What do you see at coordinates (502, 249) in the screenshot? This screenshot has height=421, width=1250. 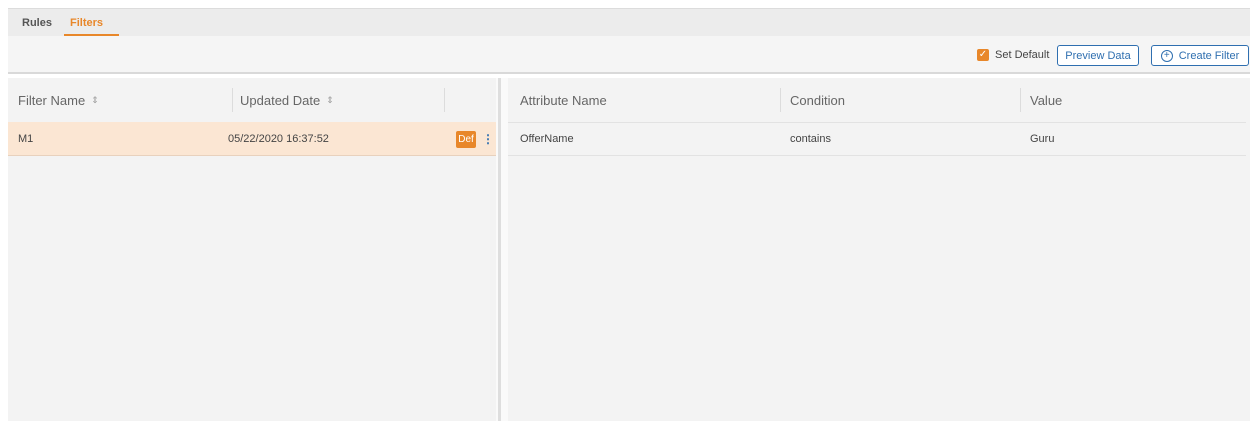 I see `panel-splitter` at bounding box center [502, 249].